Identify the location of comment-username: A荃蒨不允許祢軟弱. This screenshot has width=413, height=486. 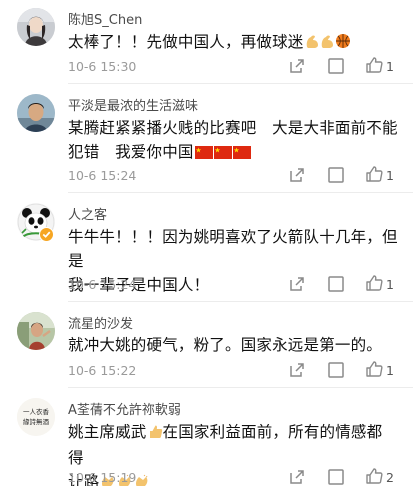
(124, 408).